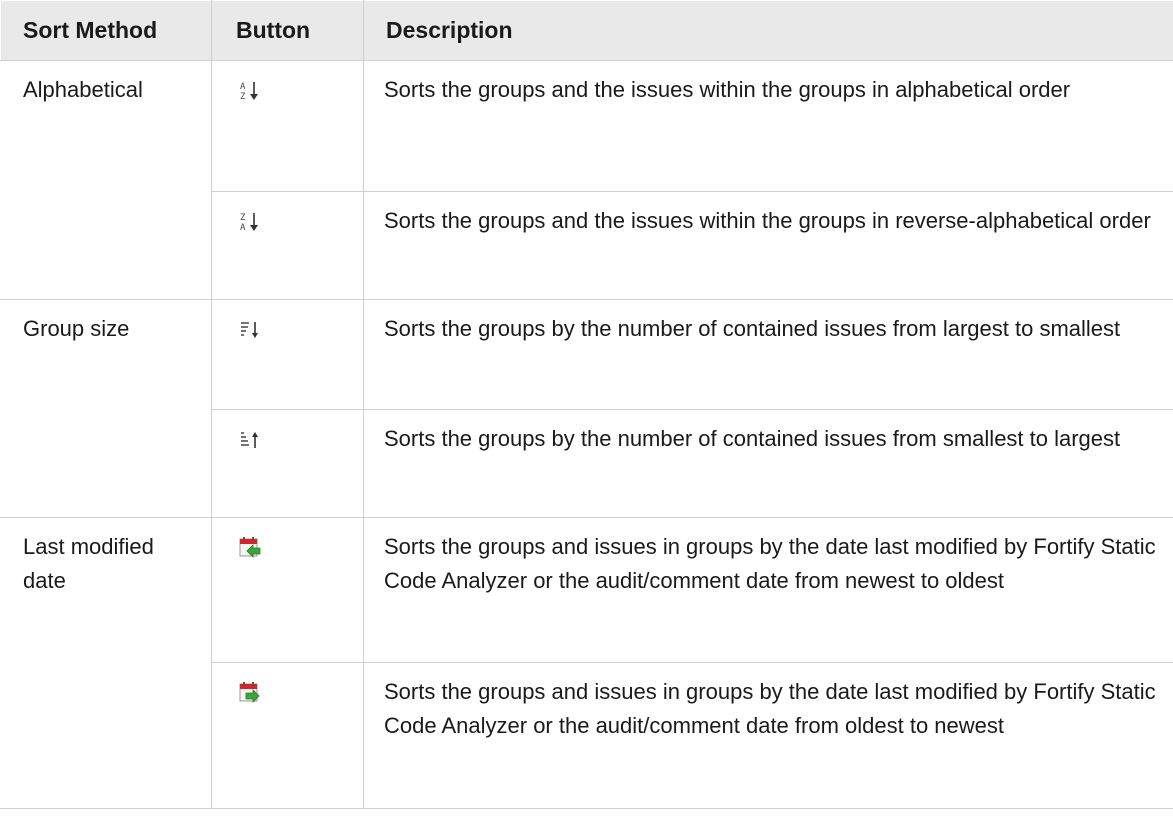 Image resolution: width=1173 pixels, height=828 pixels. I want to click on sort-z-a-icon: Z A, so click(250, 222).